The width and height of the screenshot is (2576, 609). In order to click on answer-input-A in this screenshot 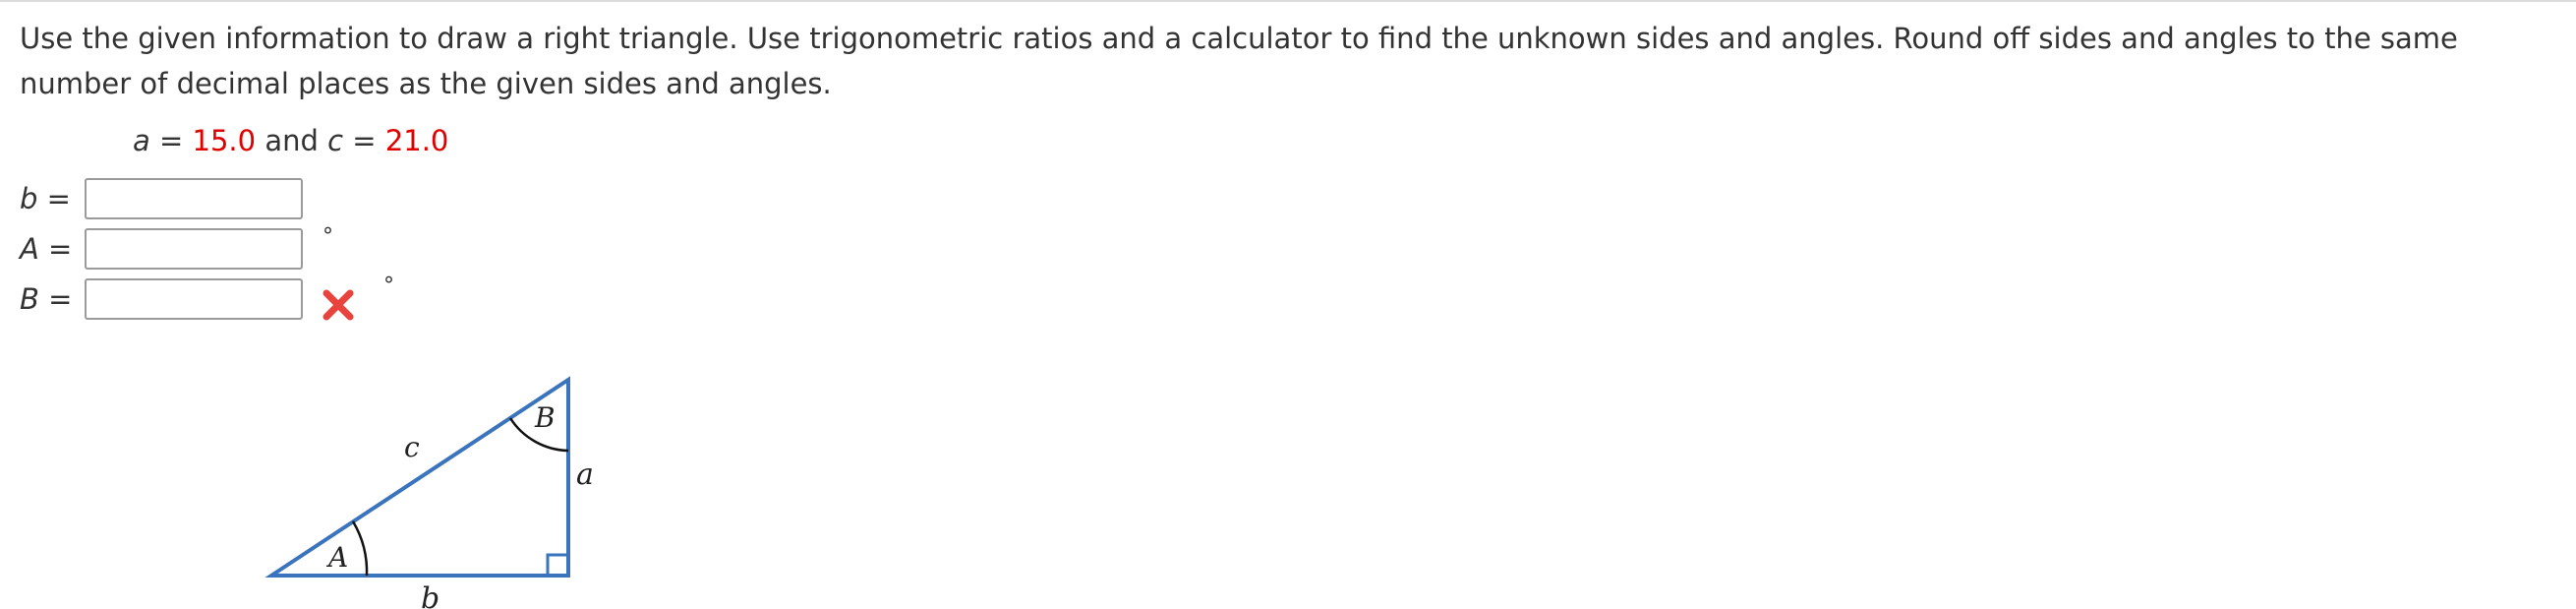, I will do `click(194, 249)`.